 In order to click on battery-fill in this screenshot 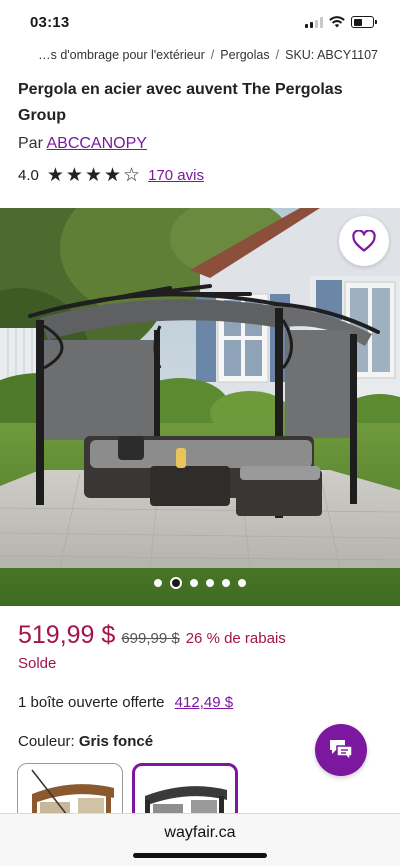, I will do `click(357, 22)`.